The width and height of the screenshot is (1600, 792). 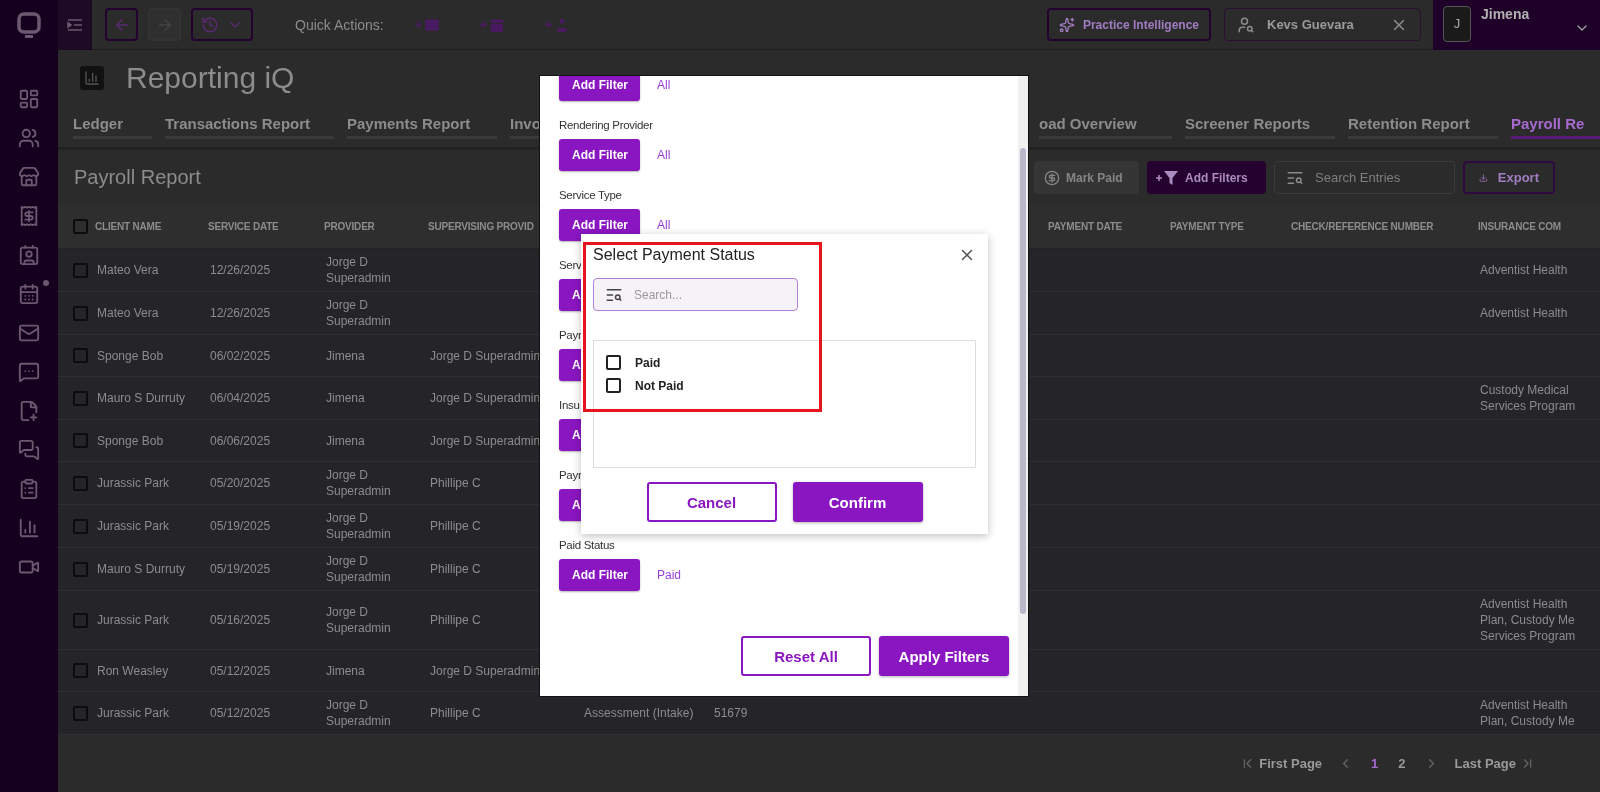 What do you see at coordinates (222, 24) in the screenshot?
I see `history-button` at bounding box center [222, 24].